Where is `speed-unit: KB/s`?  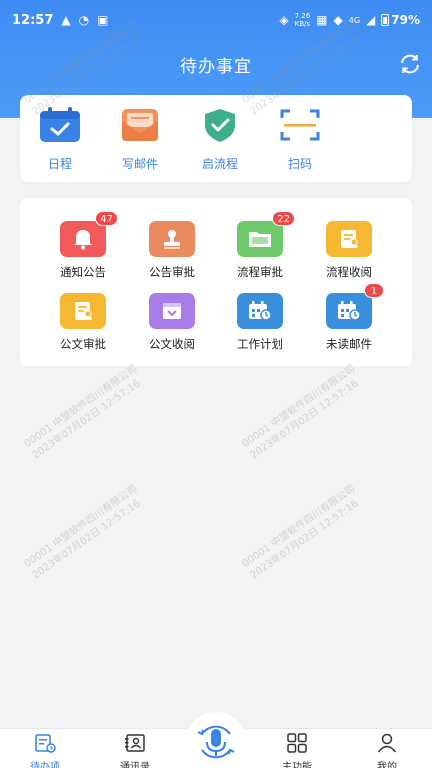 speed-unit: KB/s is located at coordinates (302, 24).